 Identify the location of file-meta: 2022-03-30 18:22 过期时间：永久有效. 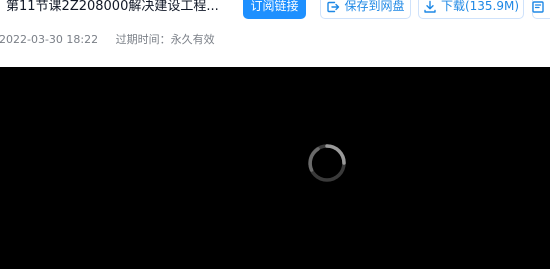
(107, 40).